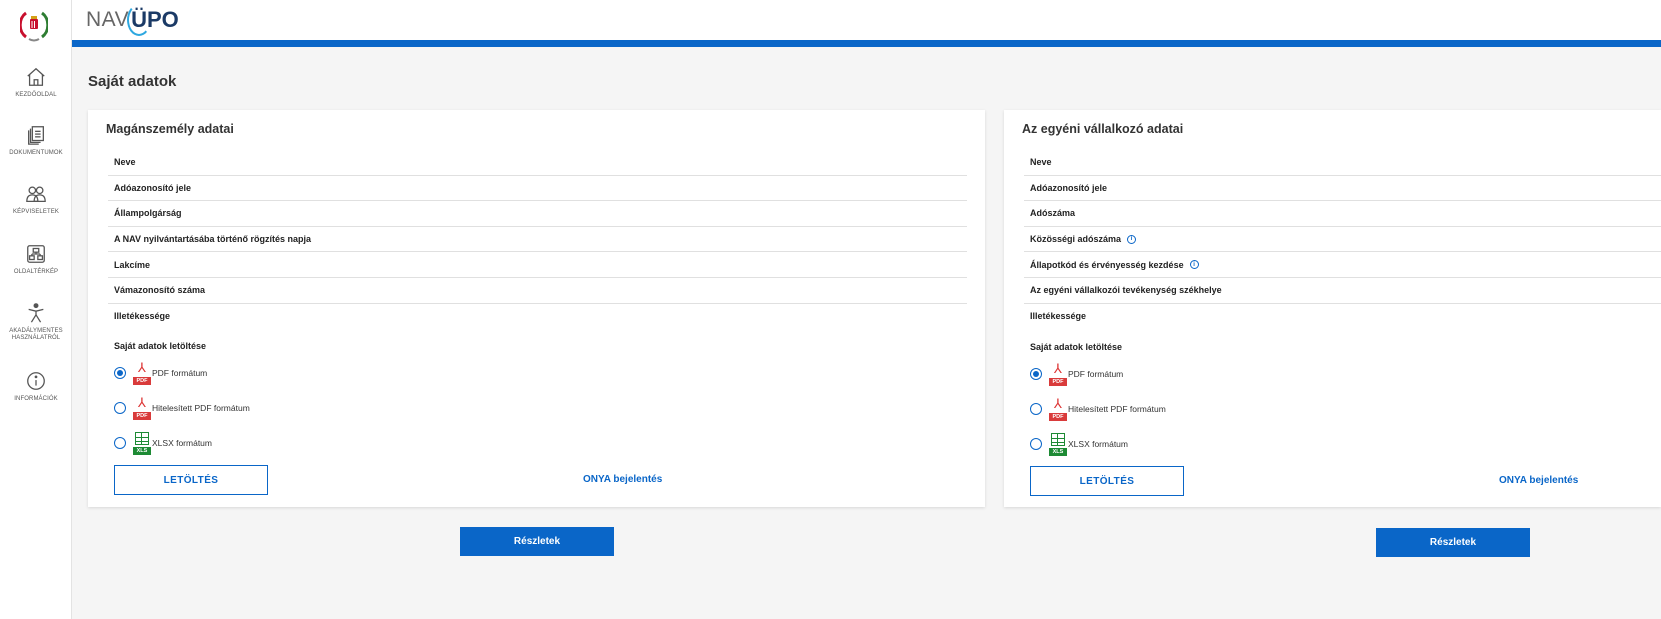 The image size is (1661, 619). Describe the element at coordinates (170, 129) in the screenshot. I see `card-title: Magánszemély adatai` at that location.